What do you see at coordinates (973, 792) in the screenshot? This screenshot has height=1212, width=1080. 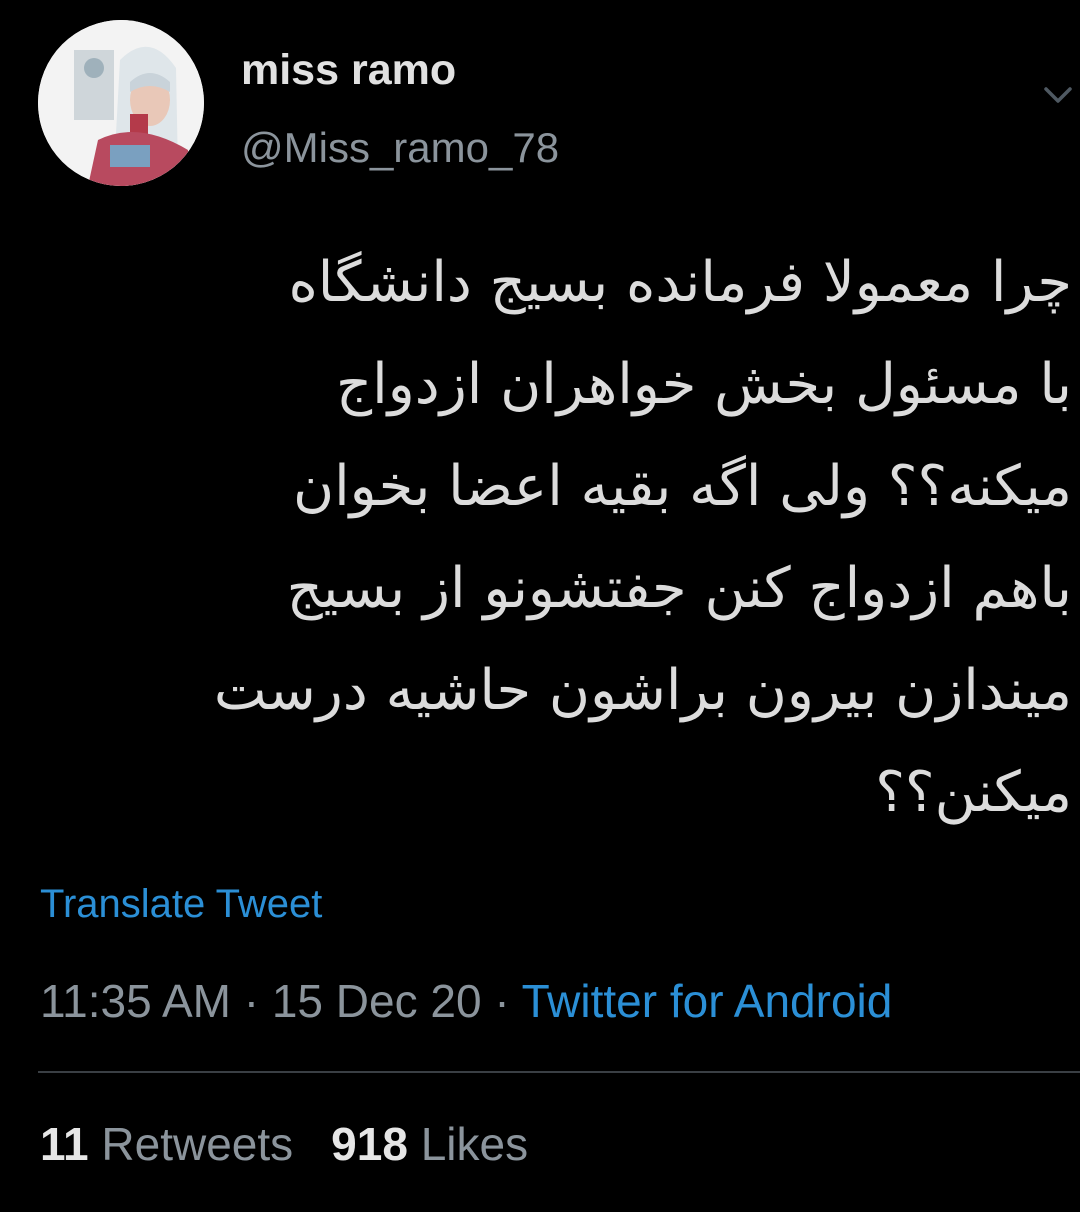 I see `tweet-line: میکنن؟؟` at bounding box center [973, 792].